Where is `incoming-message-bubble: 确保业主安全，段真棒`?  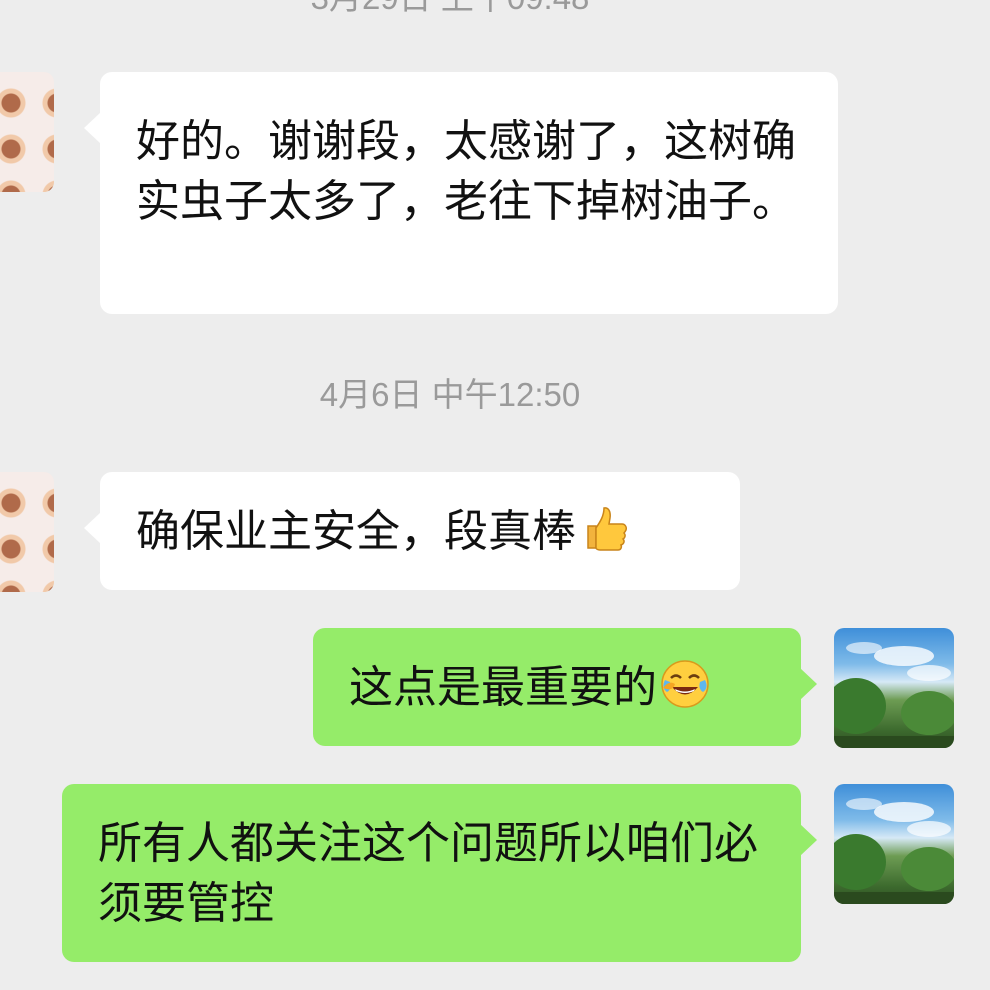
incoming-message-bubble: 确保业主安全，段真棒 is located at coordinates (412, 531).